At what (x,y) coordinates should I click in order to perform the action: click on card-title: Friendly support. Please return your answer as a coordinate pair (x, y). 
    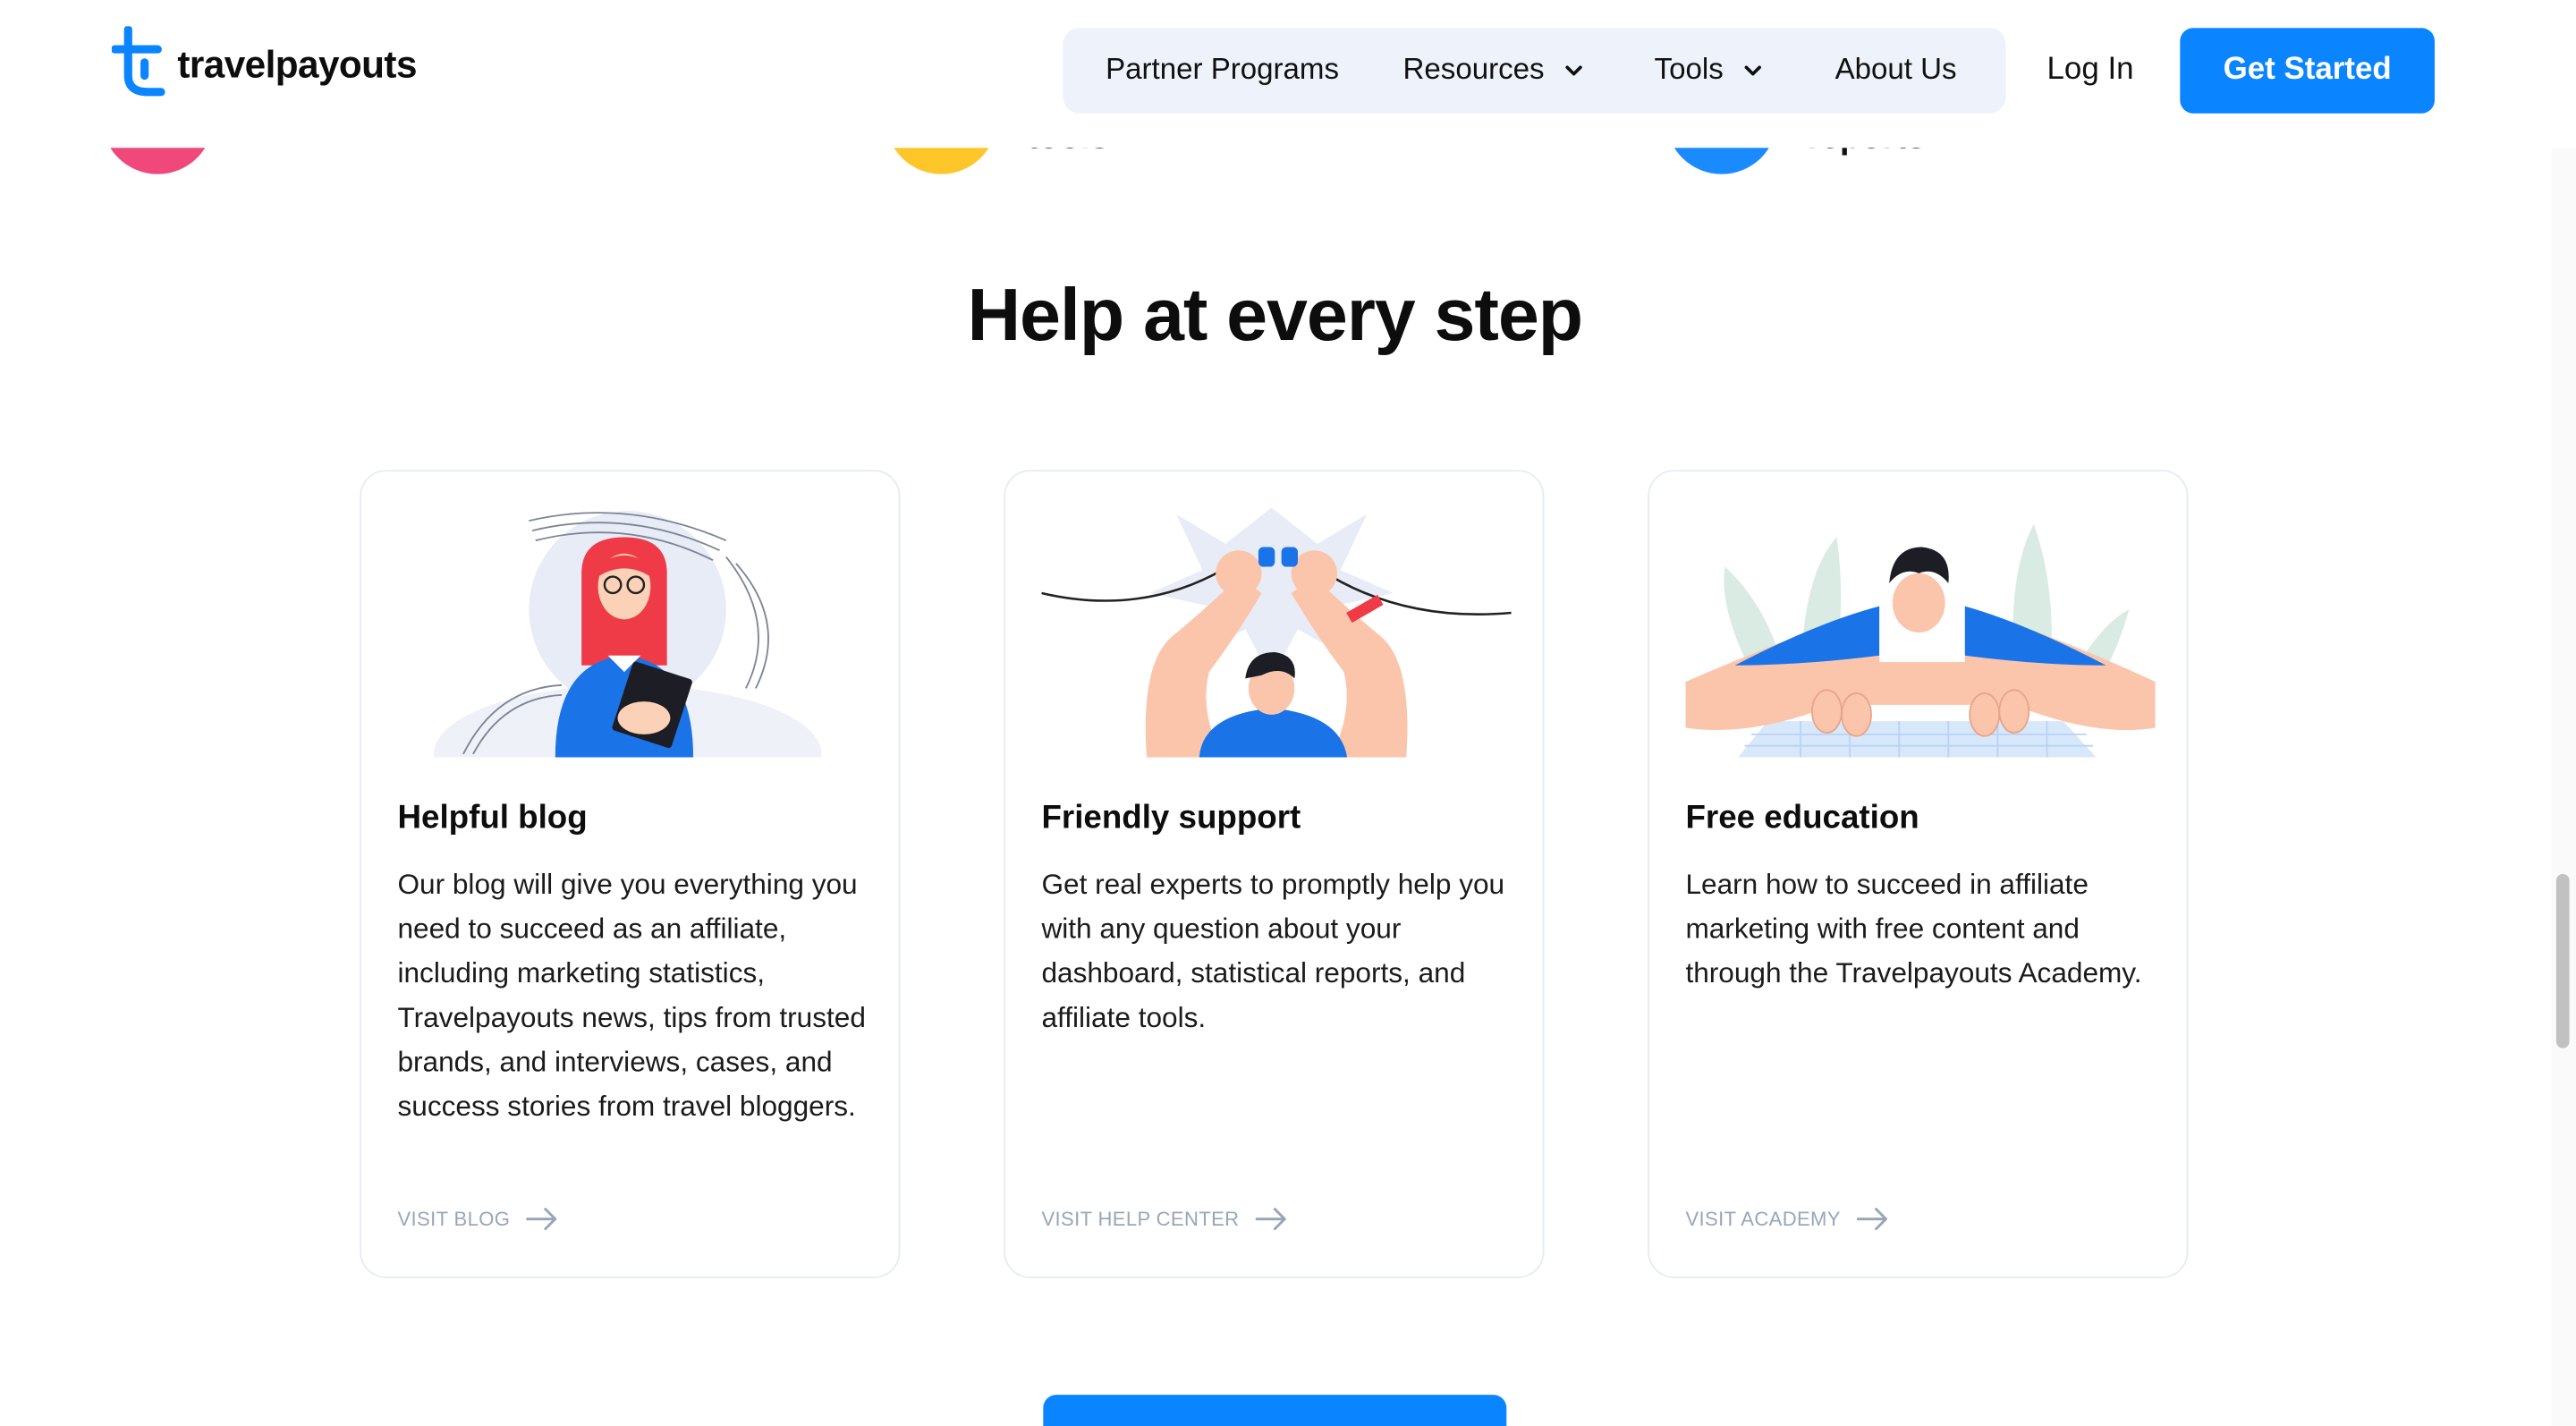
    Looking at the image, I should click on (1171, 818).